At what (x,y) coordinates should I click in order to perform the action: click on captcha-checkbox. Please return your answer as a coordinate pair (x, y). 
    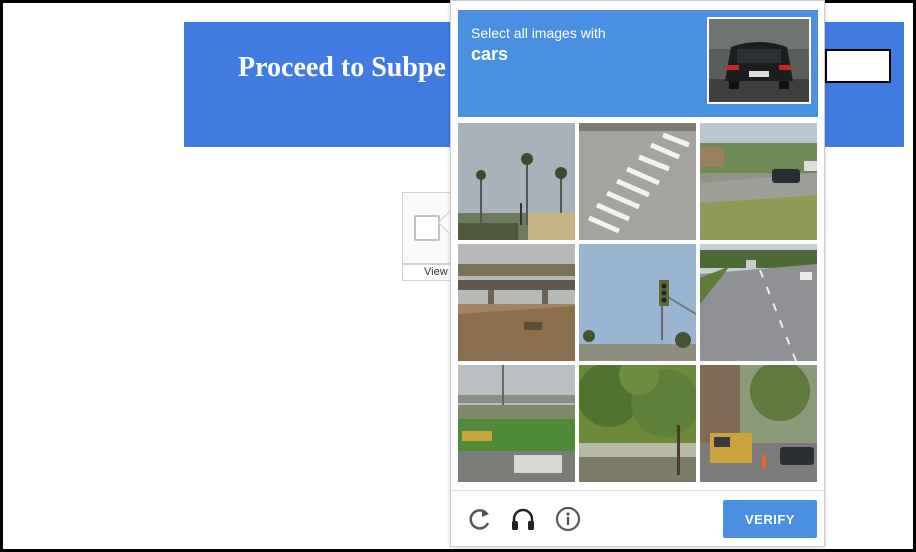
    Looking at the image, I should click on (427, 228).